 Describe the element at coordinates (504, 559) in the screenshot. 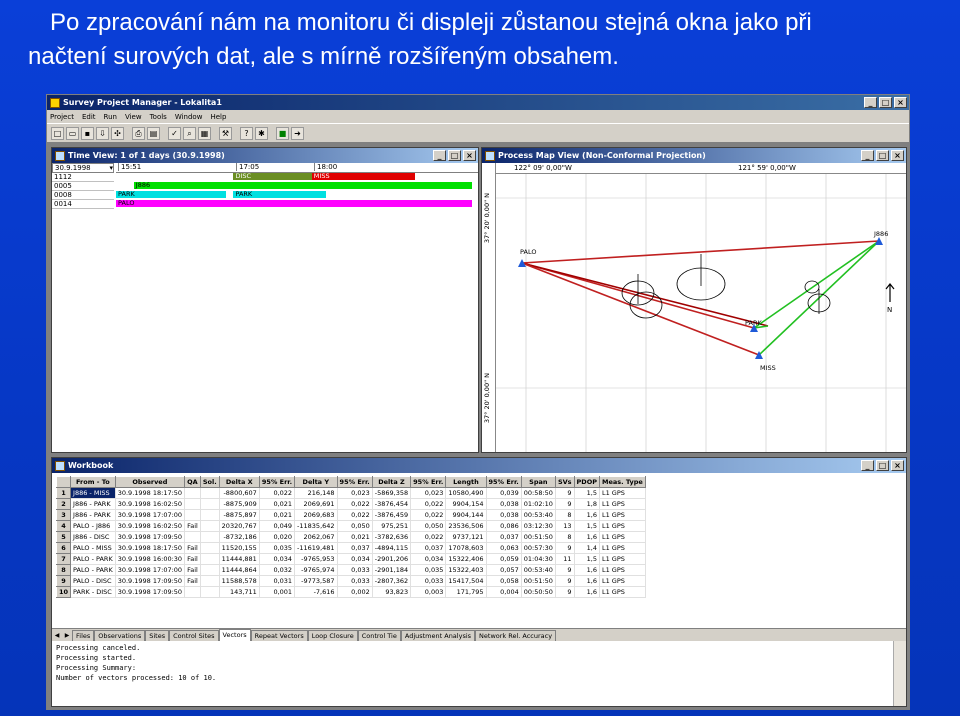

I see `table-cell: 0,059` at that location.